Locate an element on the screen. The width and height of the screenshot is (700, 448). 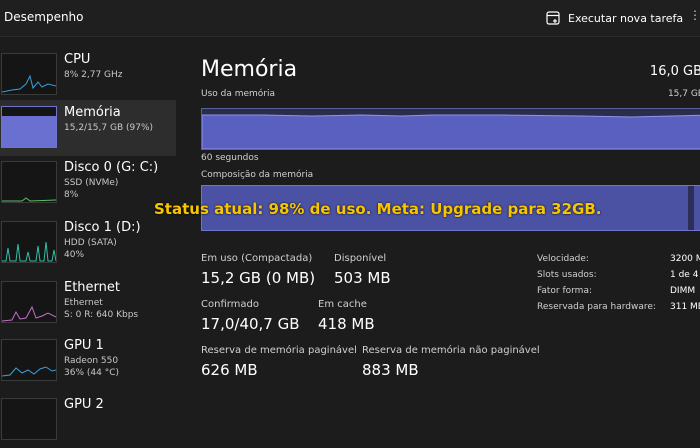
sidebar-item-gpu-2: GPU 2 is located at coordinates (88, 420).